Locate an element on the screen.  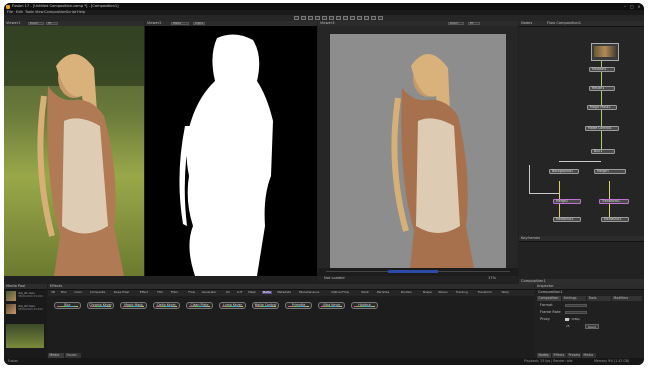
effects-category-particles: Particles is located at coordinates (383, 292).